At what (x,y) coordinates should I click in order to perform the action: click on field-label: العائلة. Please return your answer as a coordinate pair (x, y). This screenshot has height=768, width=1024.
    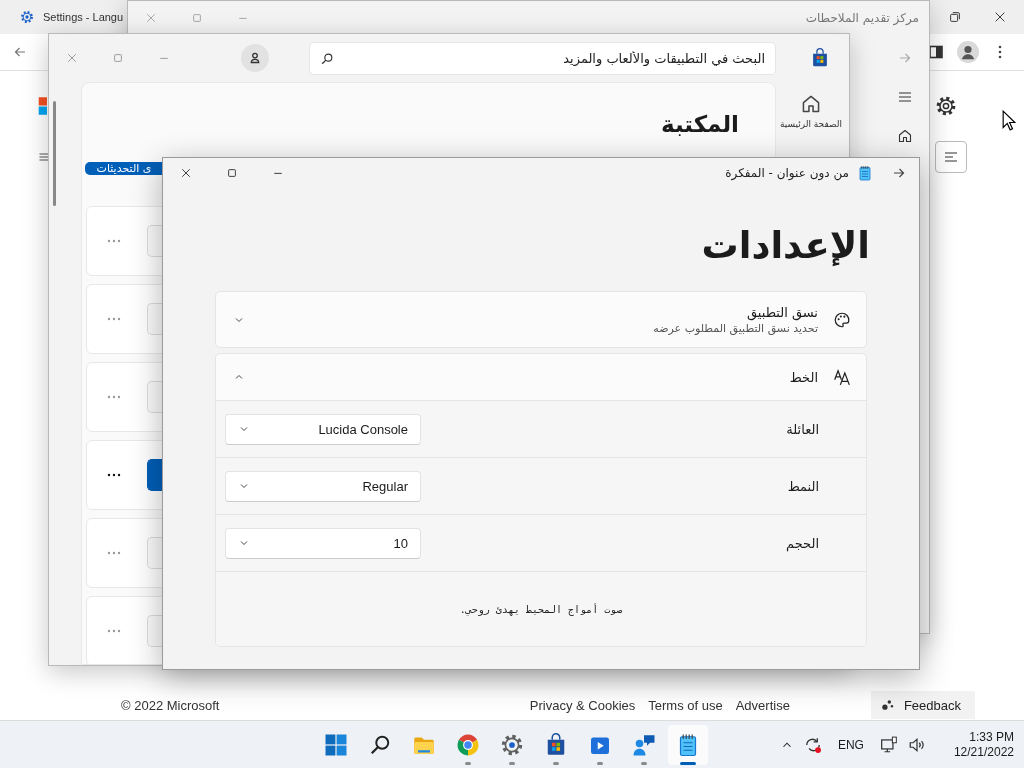
    Looking at the image, I should click on (802, 429).